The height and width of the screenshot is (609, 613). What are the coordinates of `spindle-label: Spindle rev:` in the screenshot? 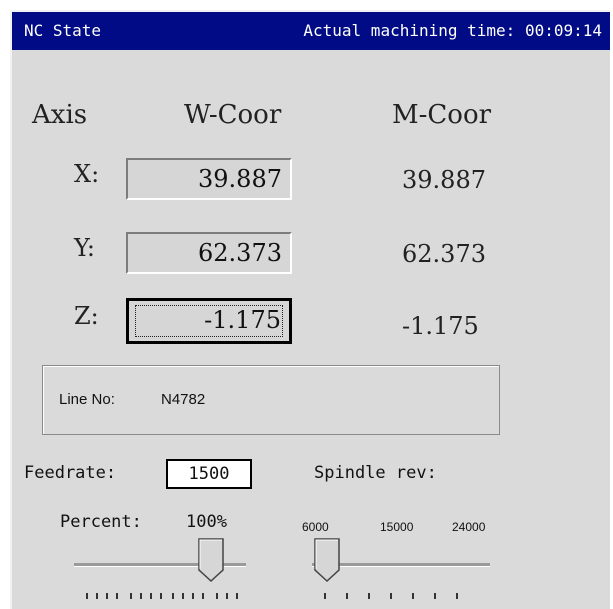 It's located at (375, 473).